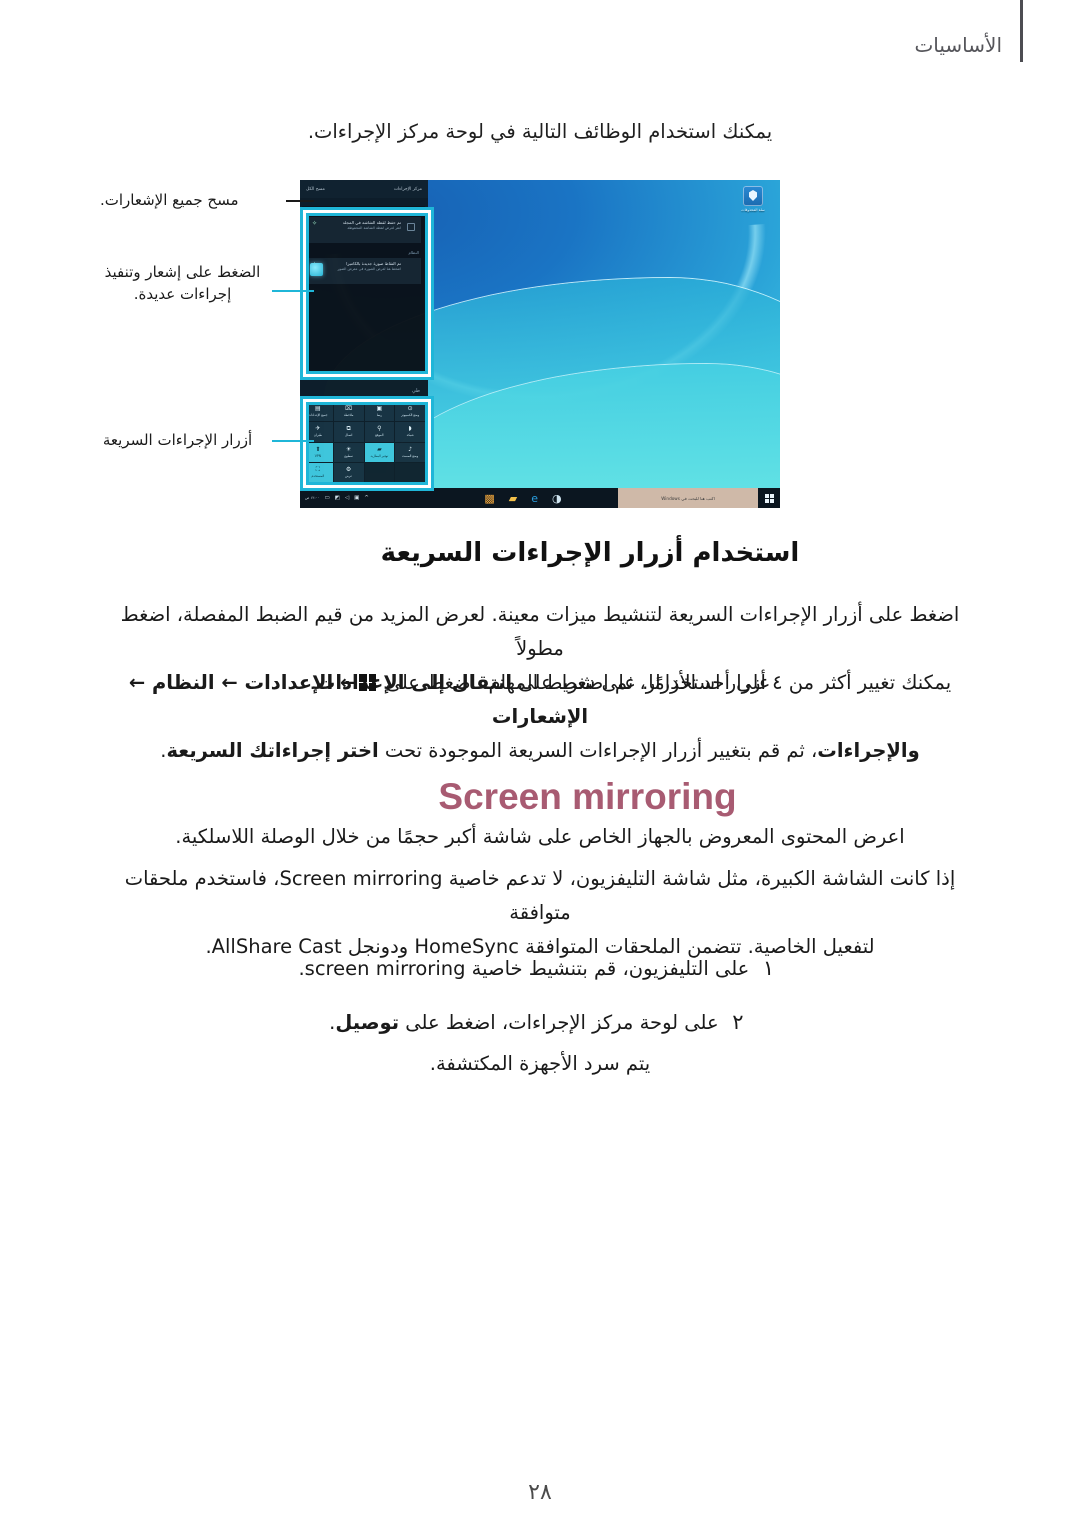 This screenshot has height=1527, width=1080. What do you see at coordinates (272, 750) in the screenshot?
I see `choose-quick-actions-label: اختر إجراءاتك السريعة` at bounding box center [272, 750].